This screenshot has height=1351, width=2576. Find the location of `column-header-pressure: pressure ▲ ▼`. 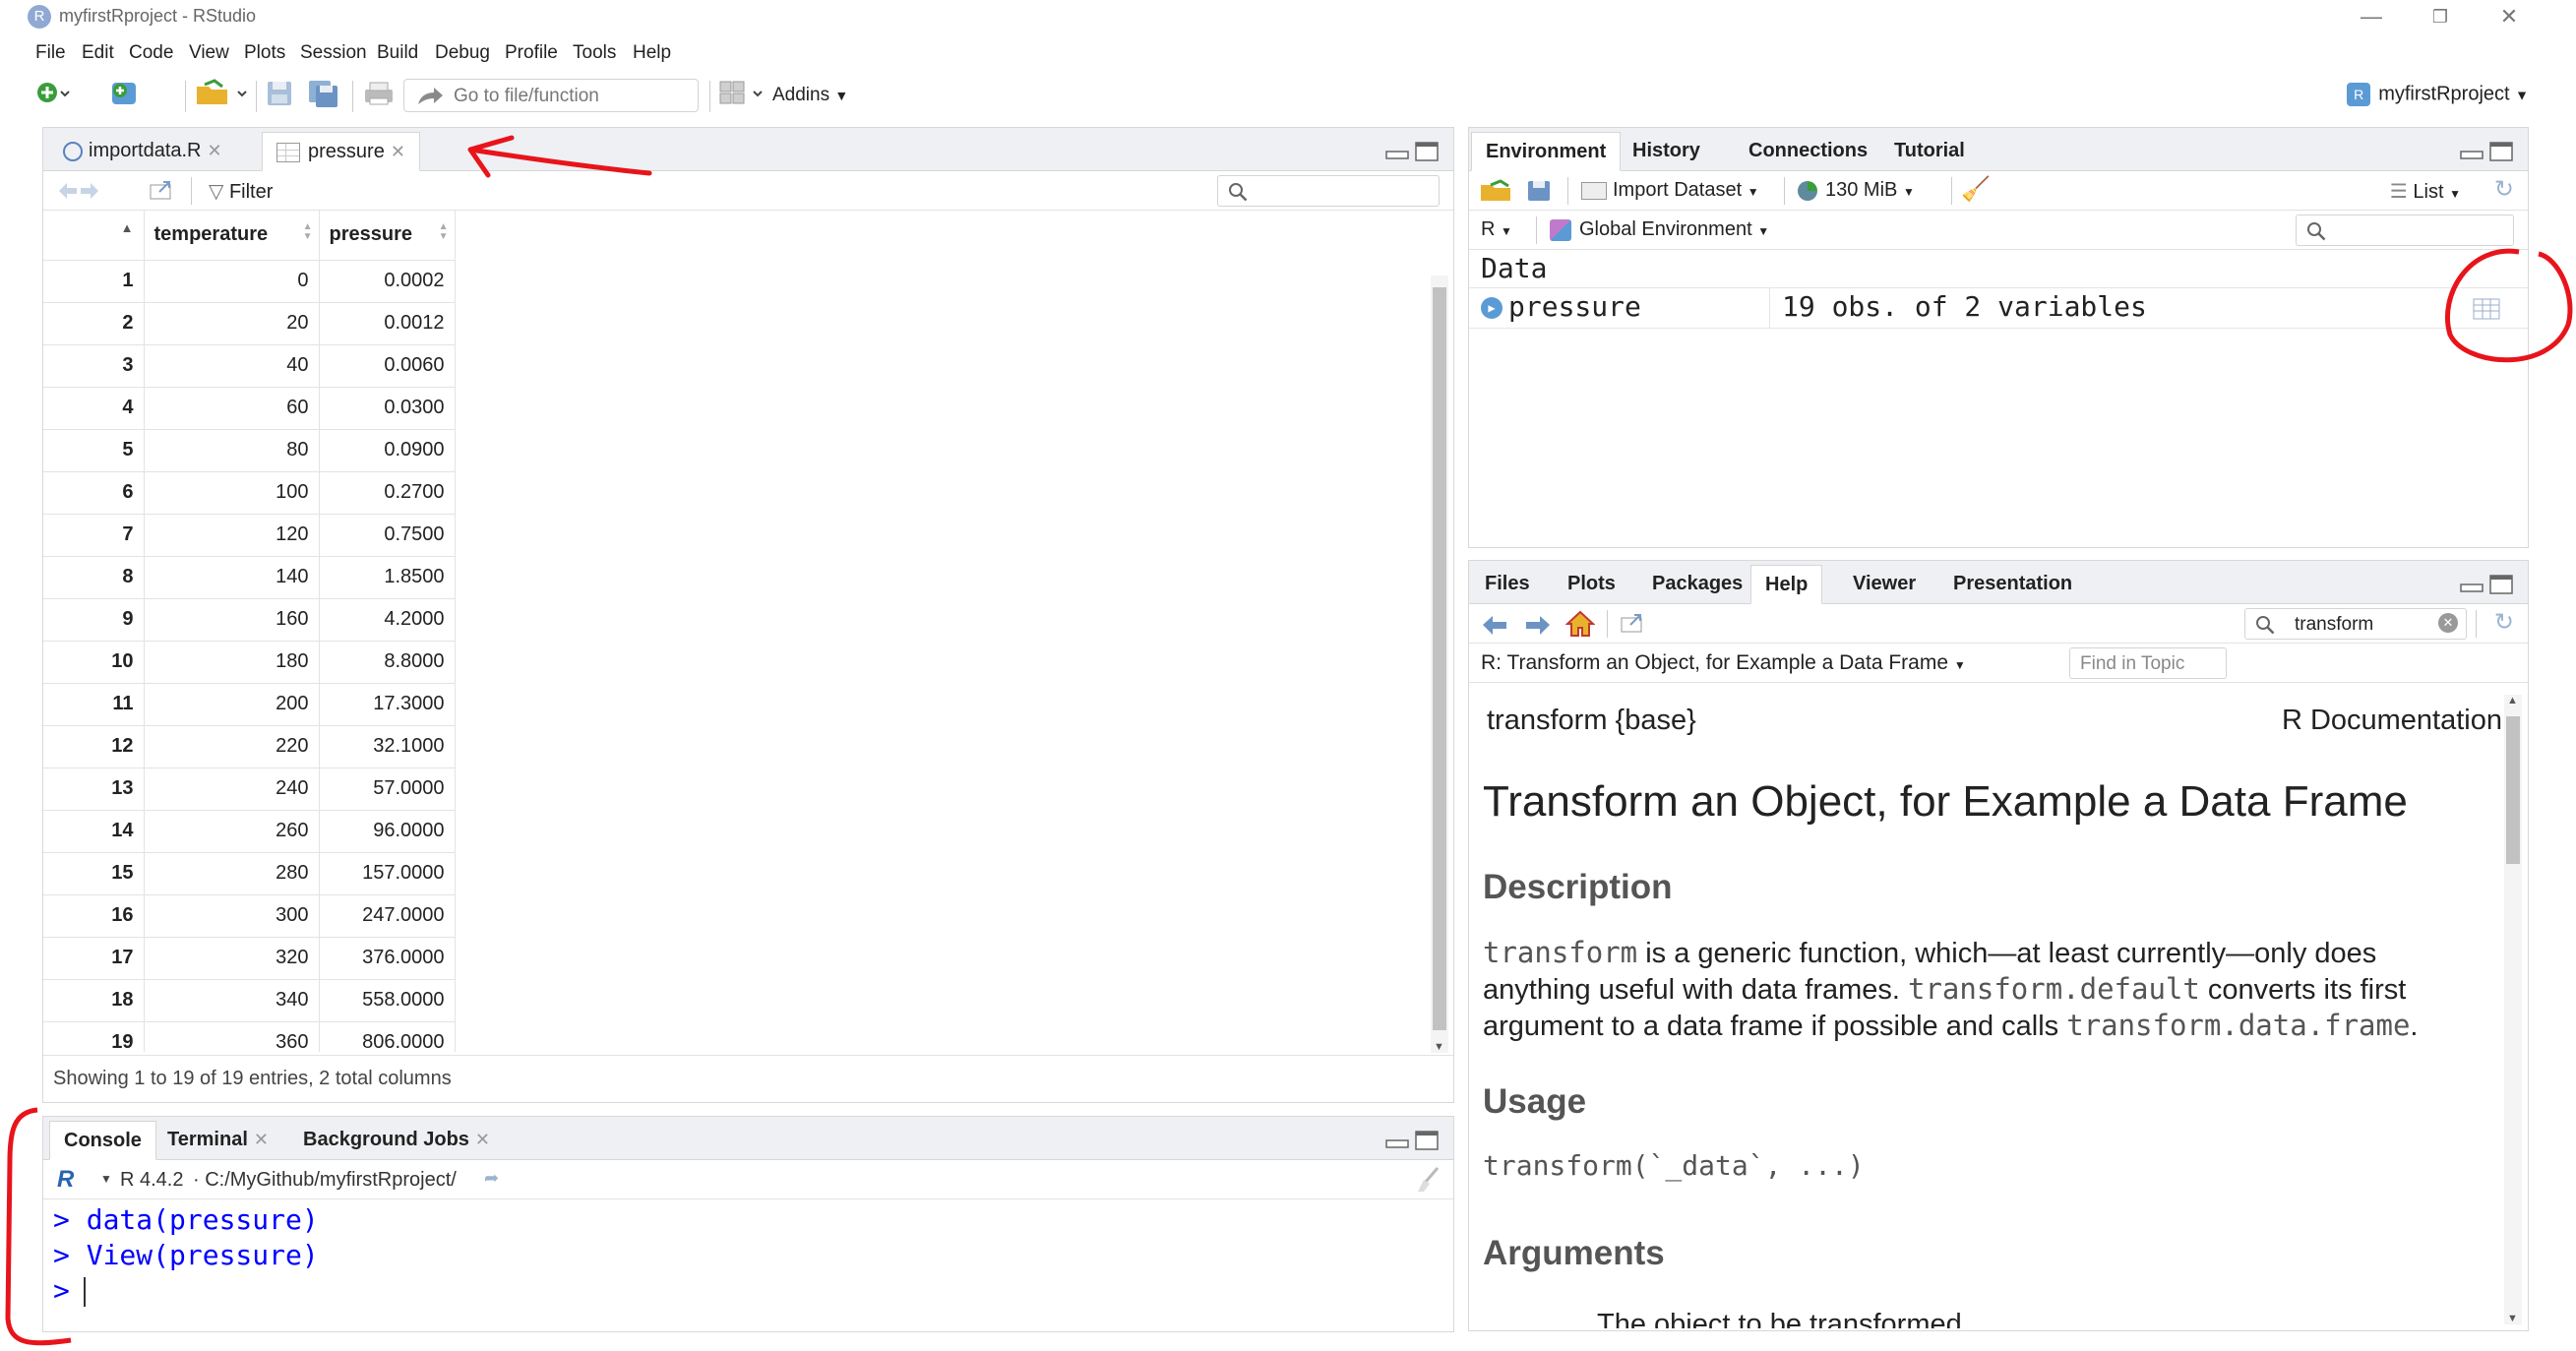

column-header-pressure: pressure ▲ ▼ is located at coordinates (387, 236).